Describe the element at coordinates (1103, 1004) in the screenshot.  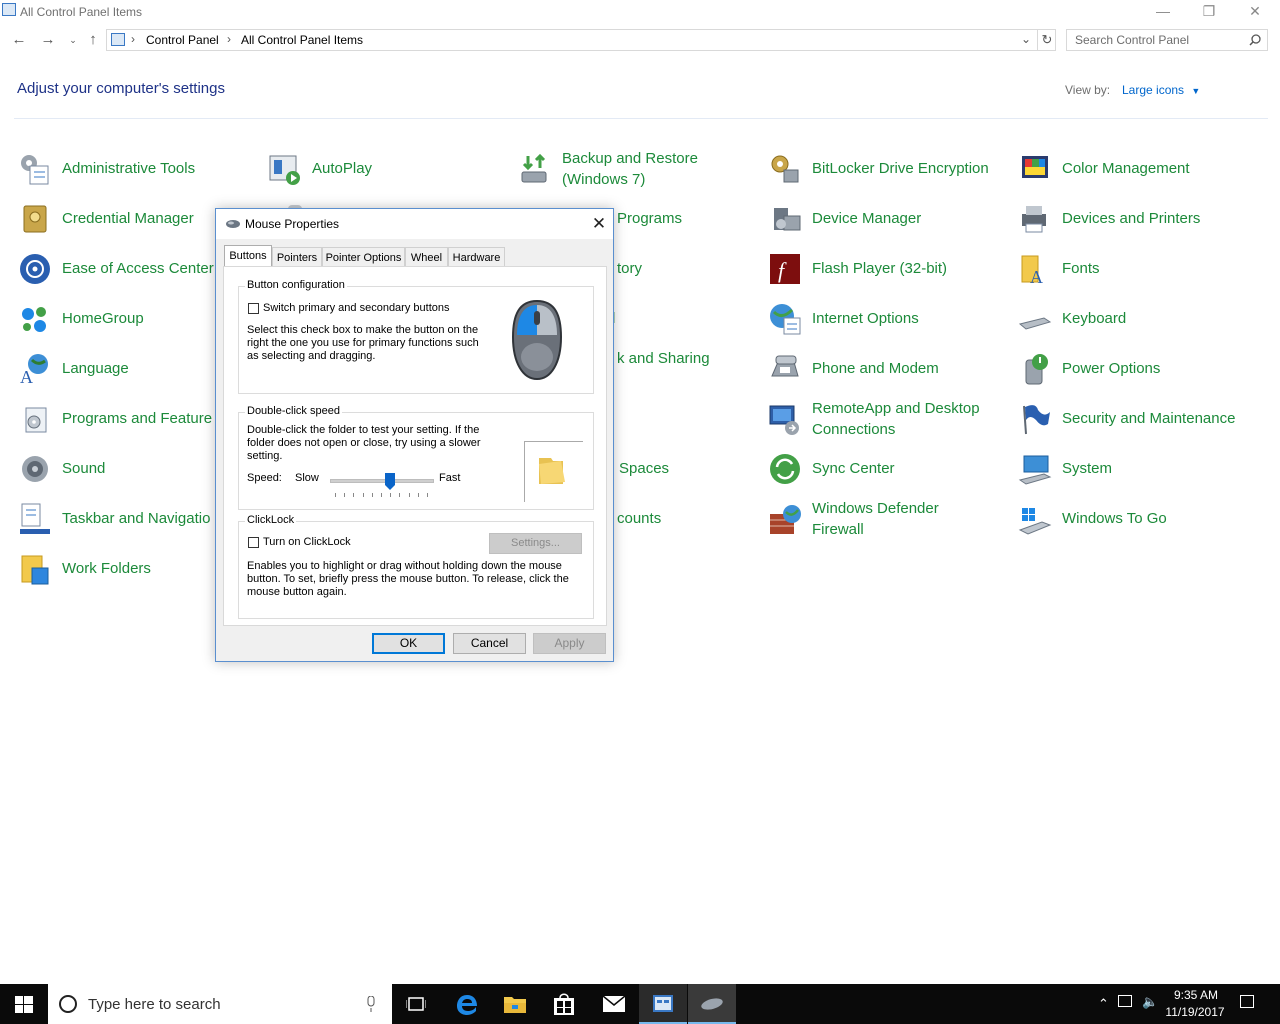
I see `show-hidden-icons-icon: ⌃` at that location.